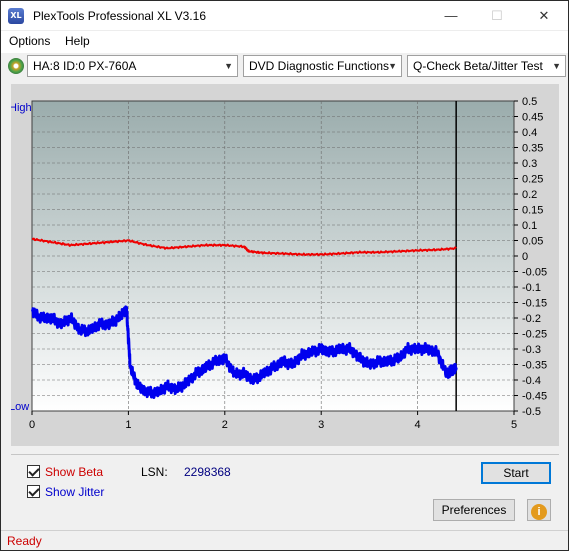 The width and height of the screenshot is (569, 551). I want to click on status-text: Ready, so click(24, 541).